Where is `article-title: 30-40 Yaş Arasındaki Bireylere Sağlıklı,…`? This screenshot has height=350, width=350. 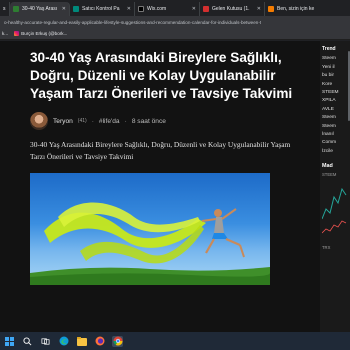 article-title: 30-40 Yaş Arasındaki Bireylere Sağlıklı,… is located at coordinates (161, 75).